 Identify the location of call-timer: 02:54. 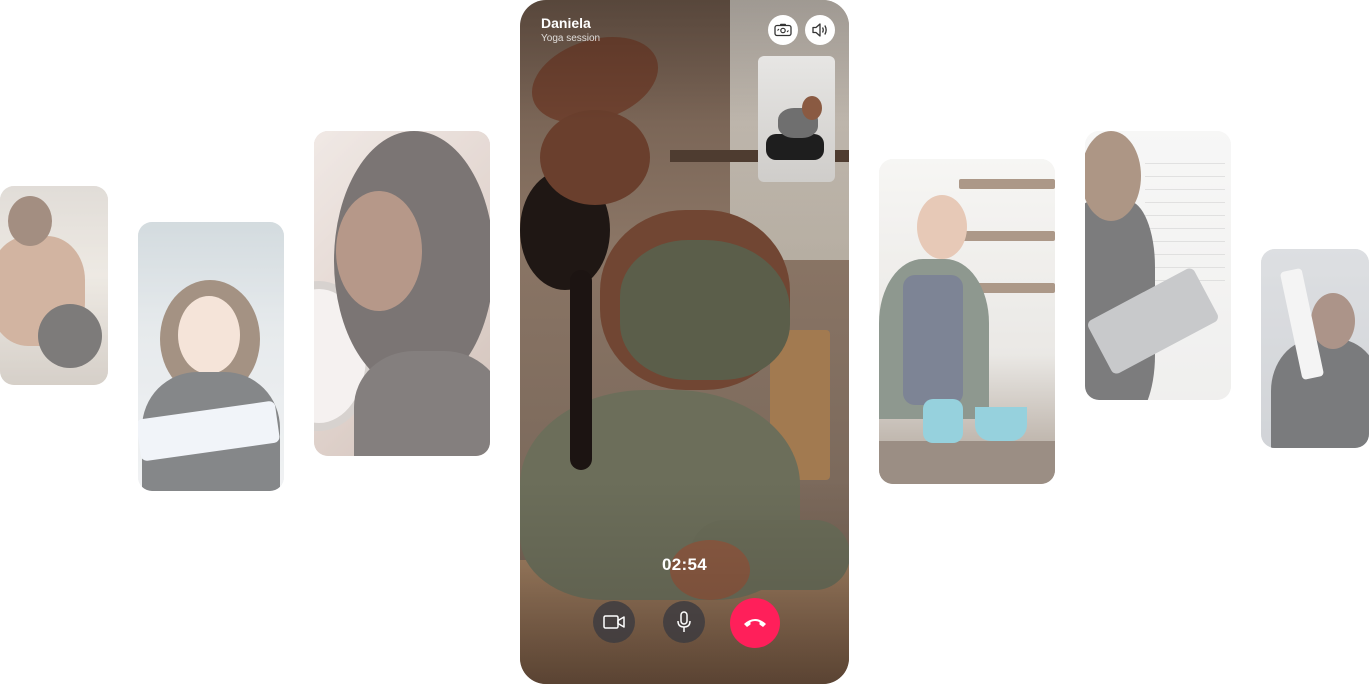
(684, 564).